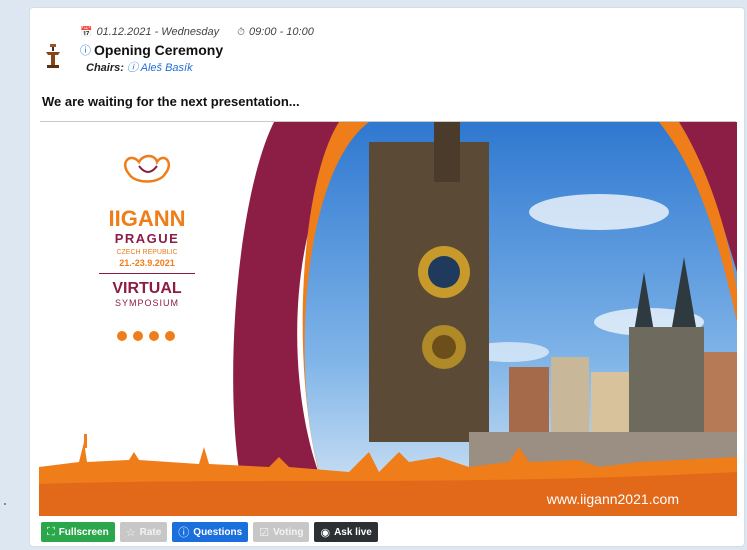 The width and height of the screenshot is (747, 550). I want to click on rate-label: Rate, so click(150, 532).